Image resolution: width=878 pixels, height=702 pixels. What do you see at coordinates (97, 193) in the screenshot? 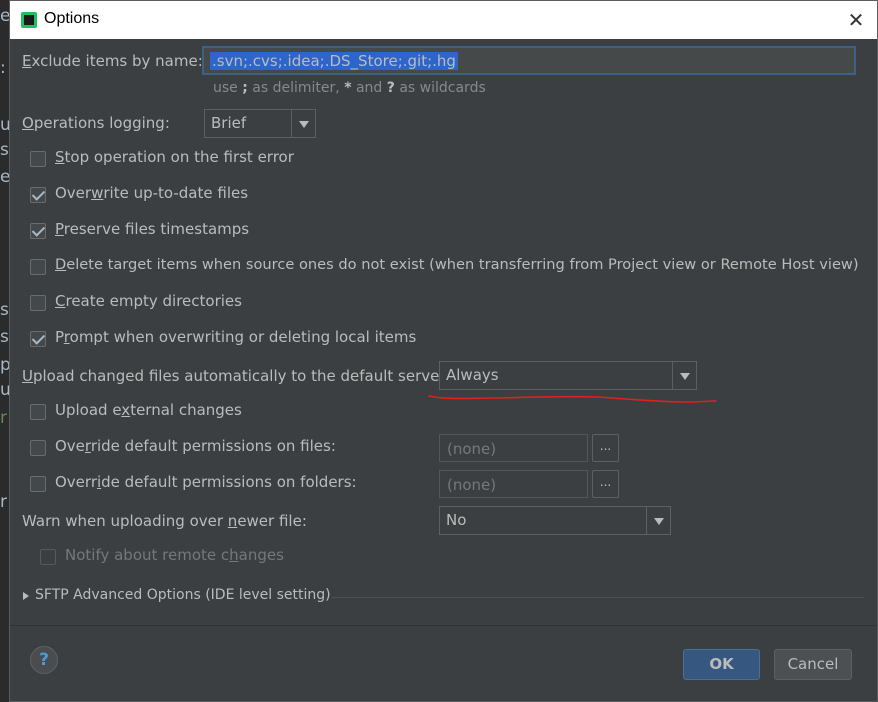
I see `mnemonic: w` at bounding box center [97, 193].